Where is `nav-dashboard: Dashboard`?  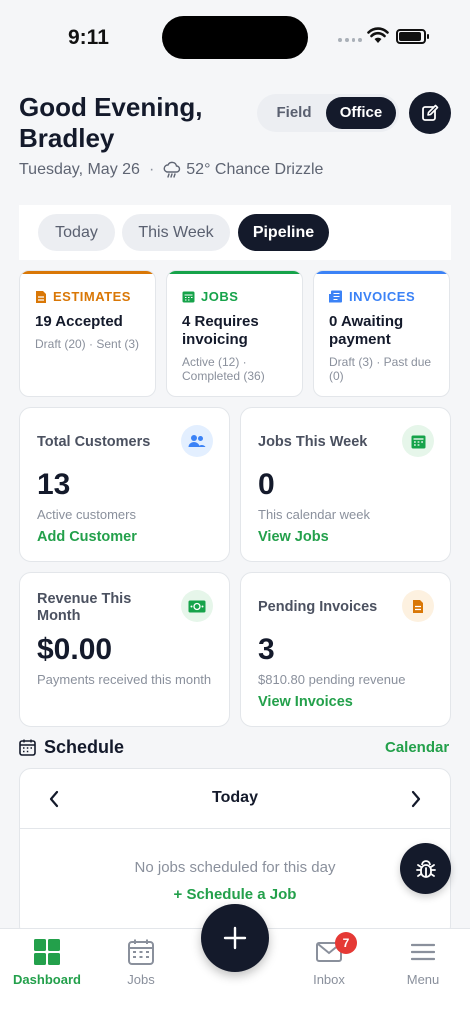
nav-dashboard: Dashboard is located at coordinates (47, 962).